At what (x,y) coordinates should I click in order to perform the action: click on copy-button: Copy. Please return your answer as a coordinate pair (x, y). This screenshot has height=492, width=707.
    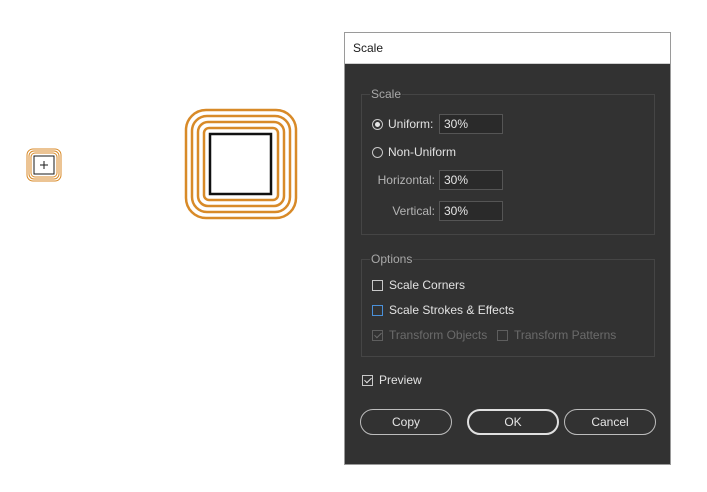
    Looking at the image, I should click on (406, 422).